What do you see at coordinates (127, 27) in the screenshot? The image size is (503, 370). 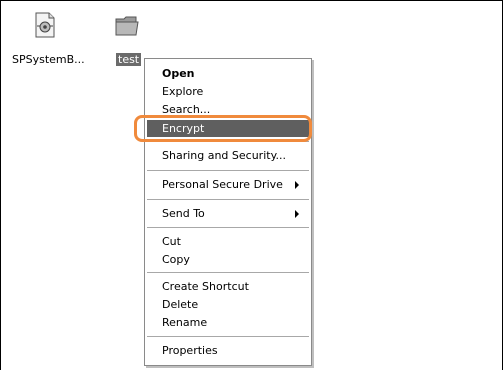 I see `folder-icon` at bounding box center [127, 27].